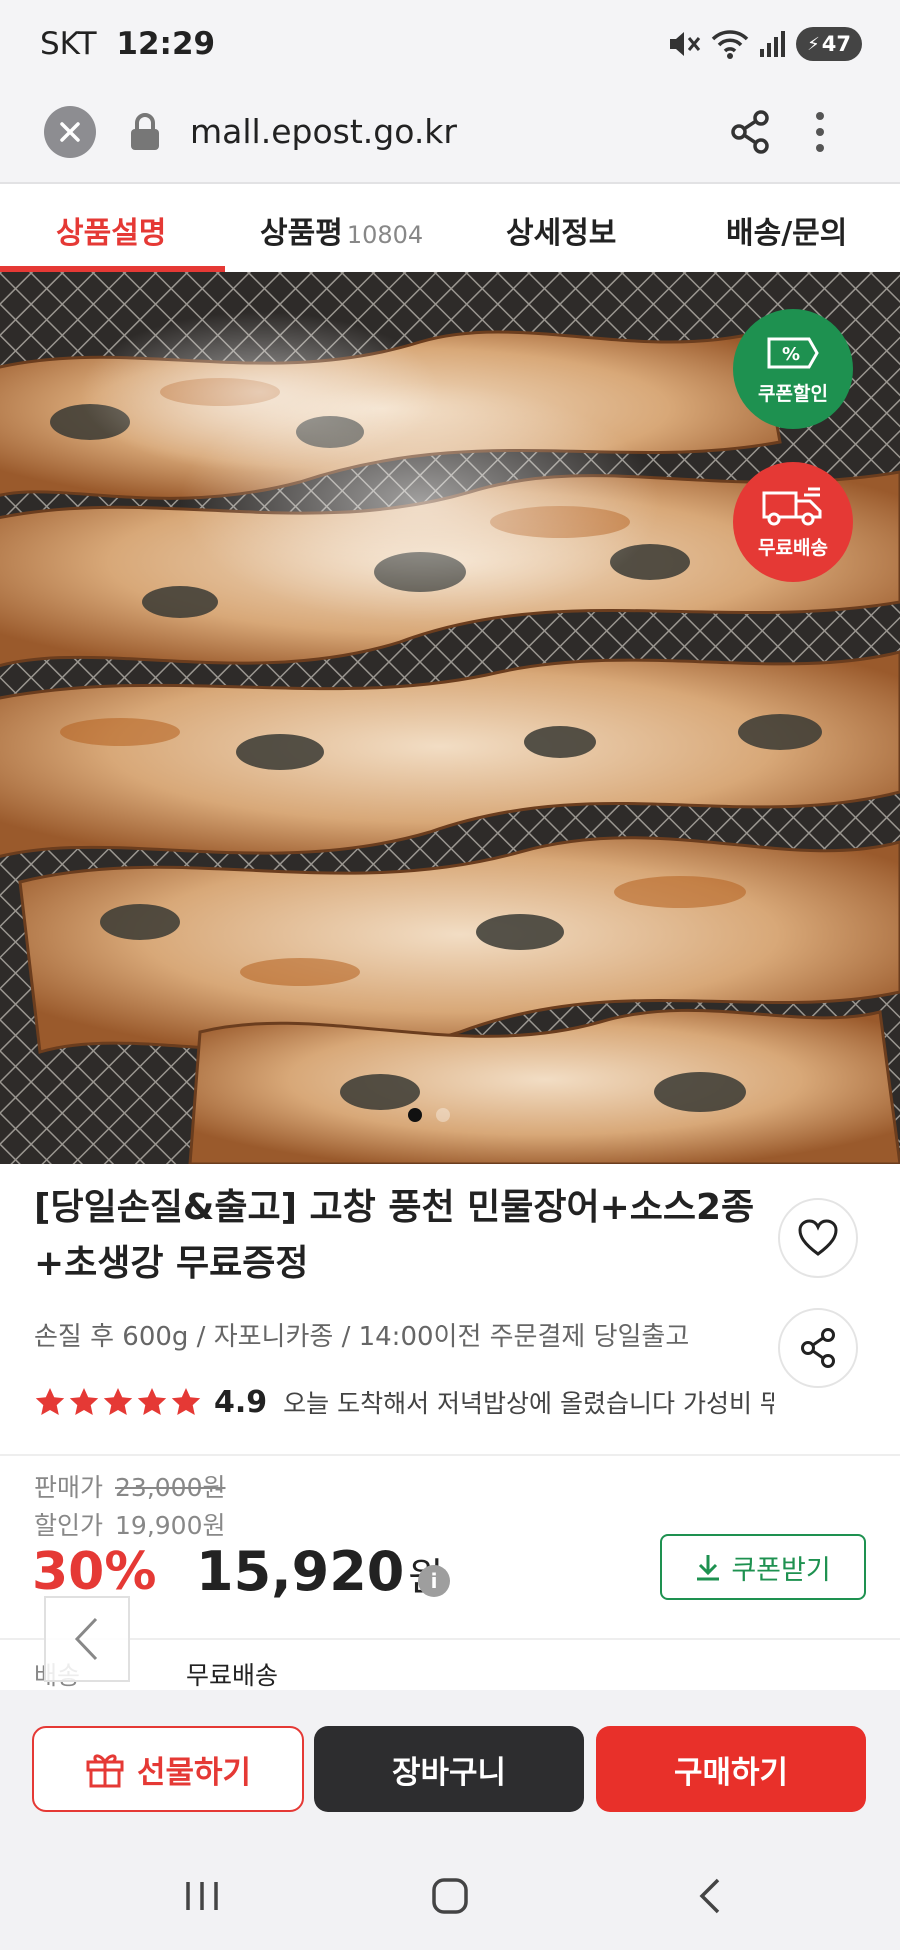 Image resolution: width=900 pixels, height=1950 pixels. I want to click on list-price-label: 판매가, so click(69, 1487).